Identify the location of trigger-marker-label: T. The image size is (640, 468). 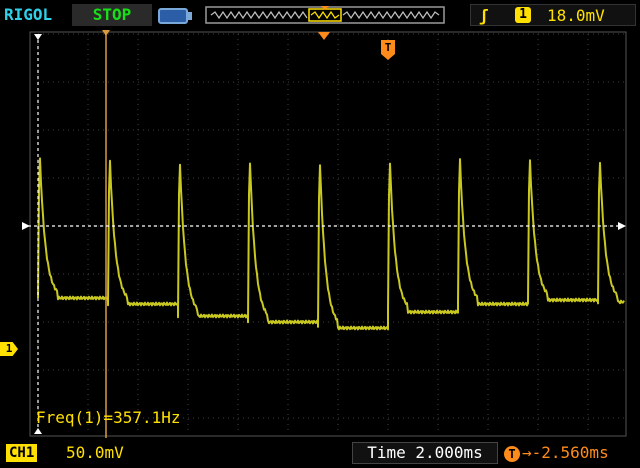
(388, 47).